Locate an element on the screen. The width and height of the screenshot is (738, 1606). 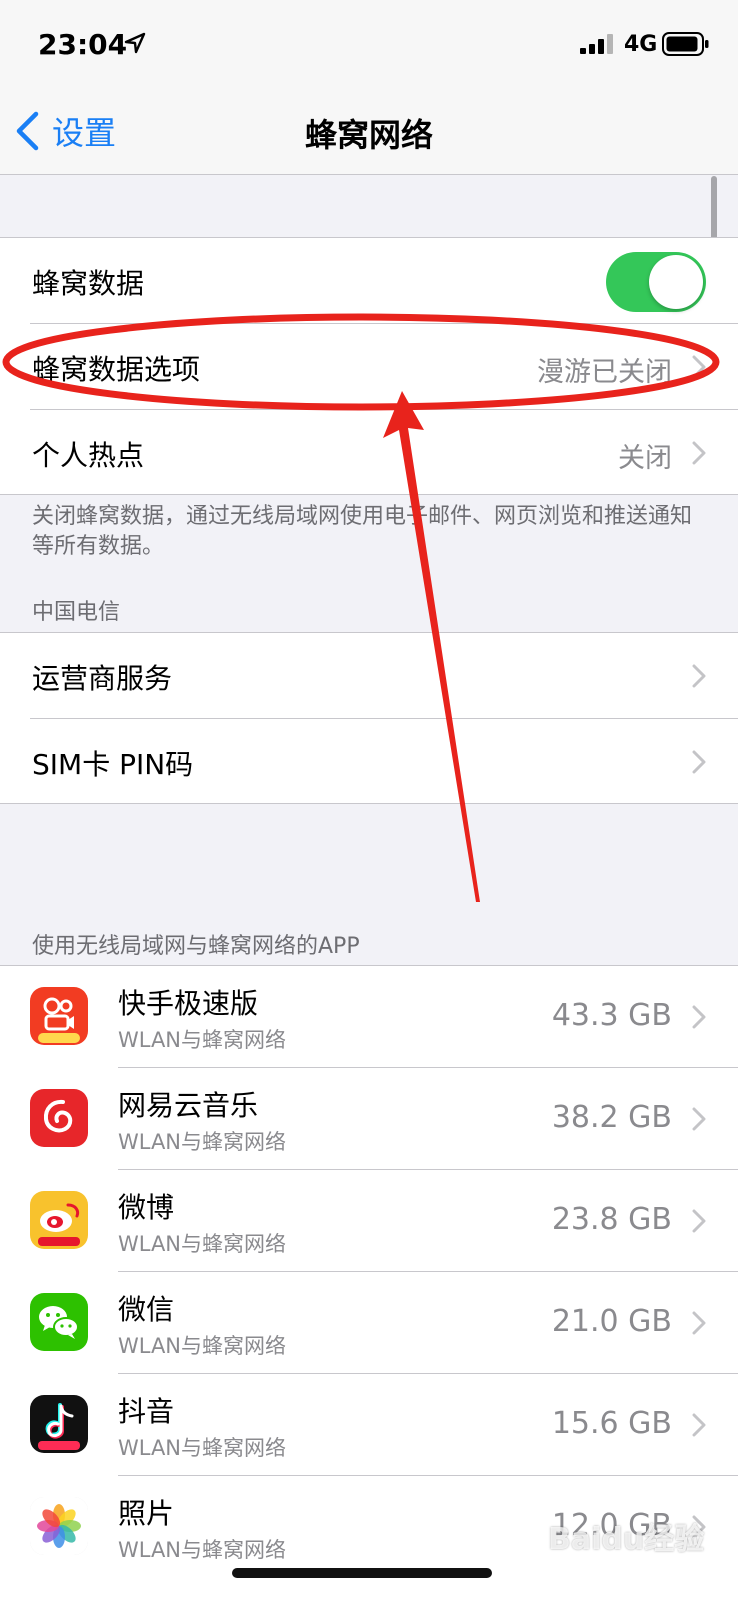
cellular-data-options-label: 蜂窝数据选项 is located at coordinates (116, 369).